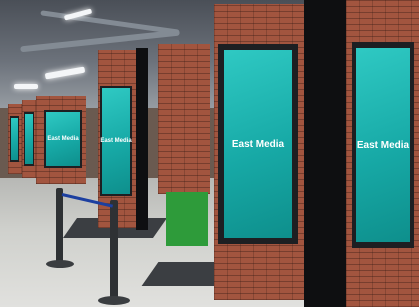  Describe the element at coordinates (184, 119) in the screenshot. I see `brick-pillar` at that location.